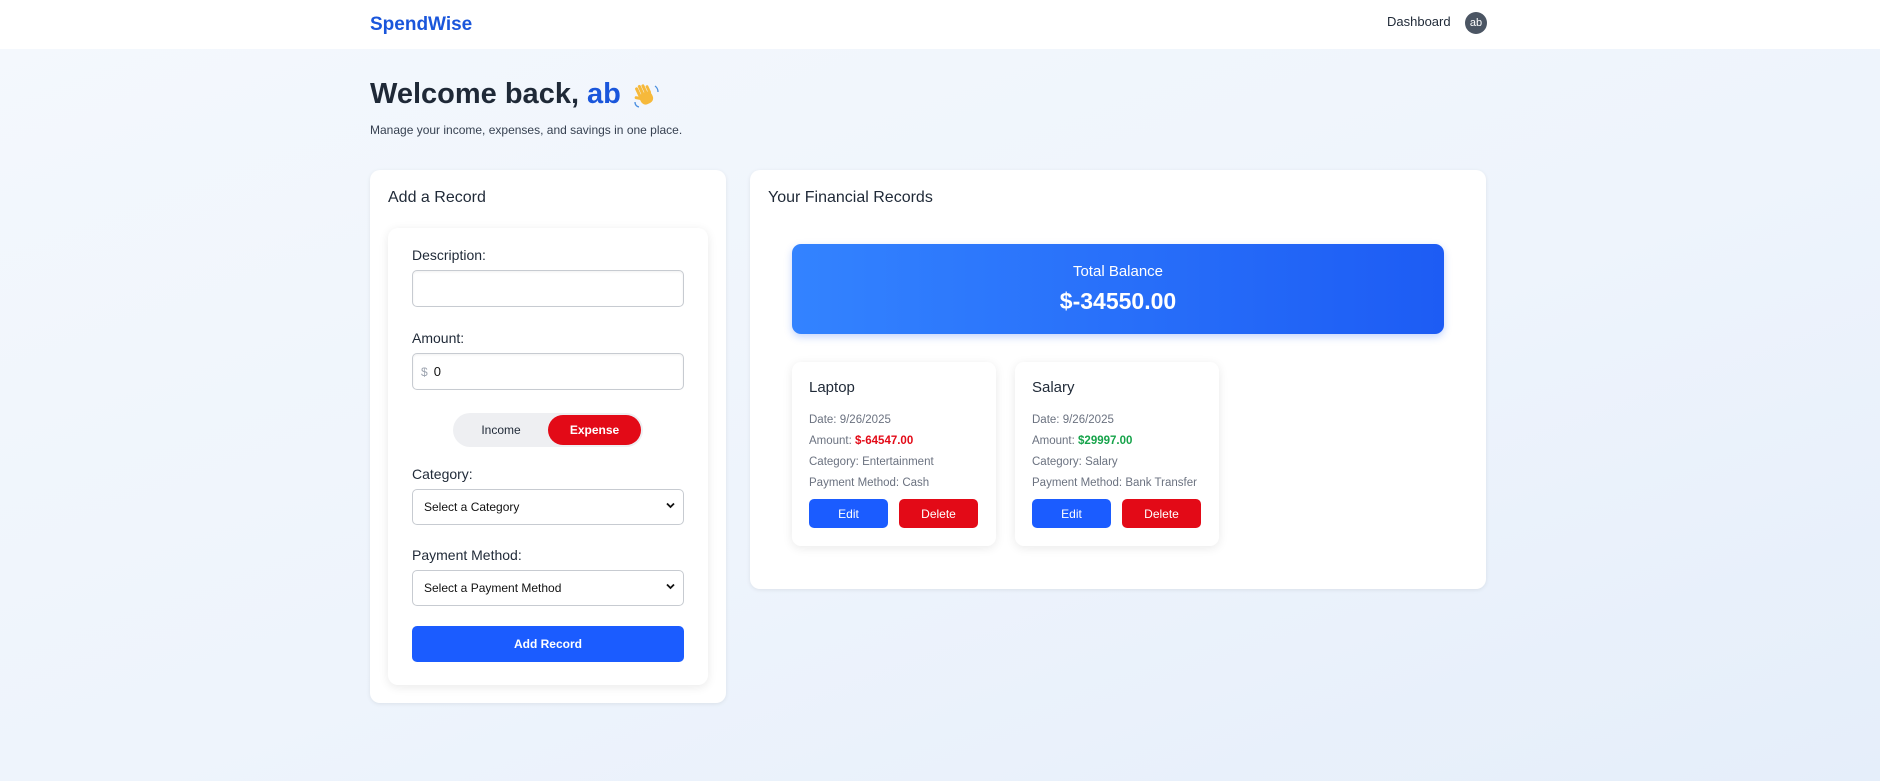 This screenshot has width=1880, height=781. What do you see at coordinates (604, 94) in the screenshot?
I see `welcome-username: ab` at bounding box center [604, 94].